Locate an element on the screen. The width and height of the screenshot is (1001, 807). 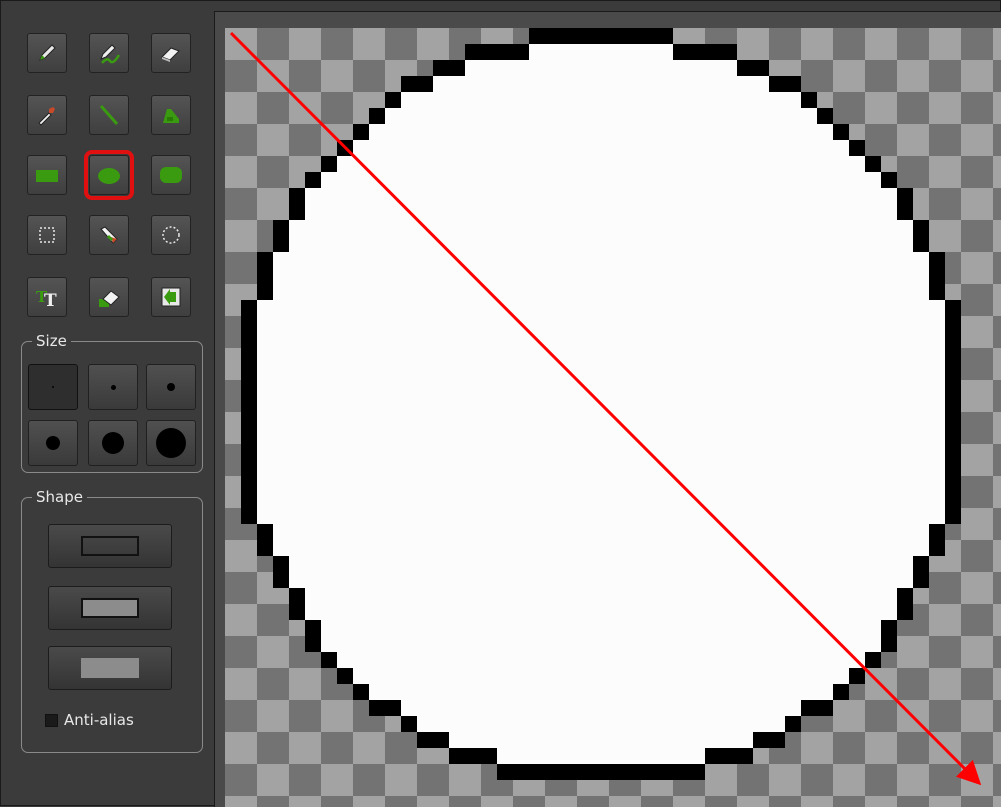
size-group: Size is located at coordinates (112, 402).